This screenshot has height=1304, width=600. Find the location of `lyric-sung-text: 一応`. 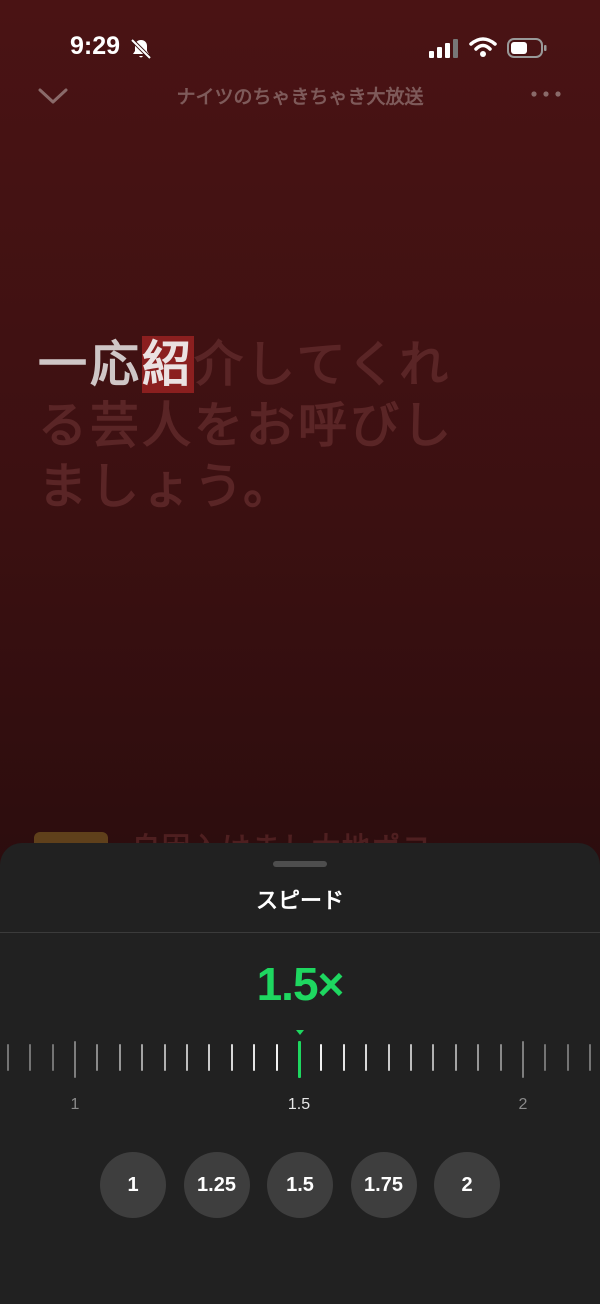

lyric-sung-text: 一応 is located at coordinates (90, 364).